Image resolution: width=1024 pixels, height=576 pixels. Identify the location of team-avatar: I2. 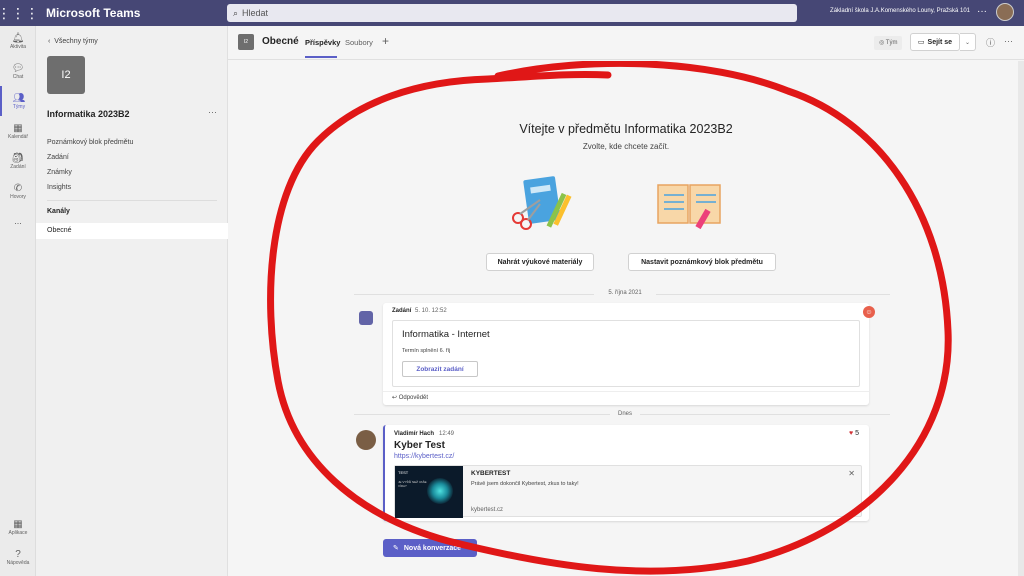
(66, 75).